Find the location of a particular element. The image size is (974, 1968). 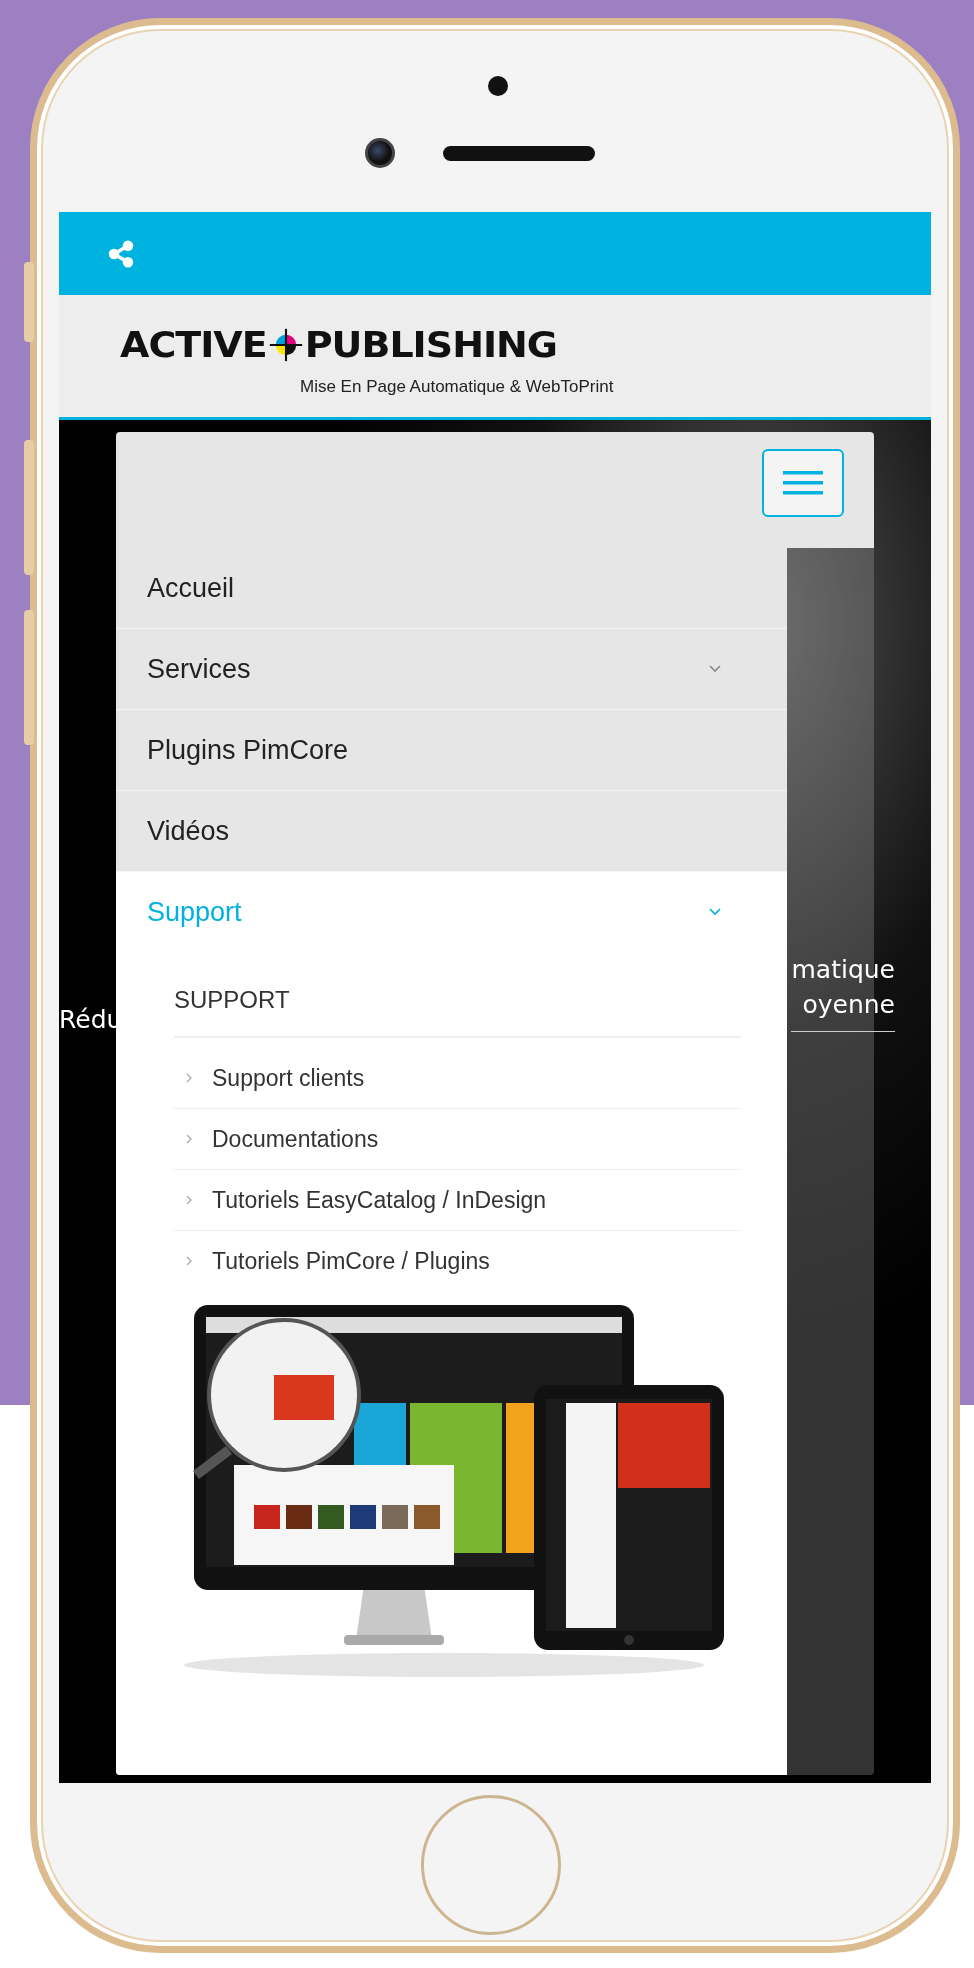

submenu-link: Tutoriels EasyCatalog / InDesign is located at coordinates (457, 1200).